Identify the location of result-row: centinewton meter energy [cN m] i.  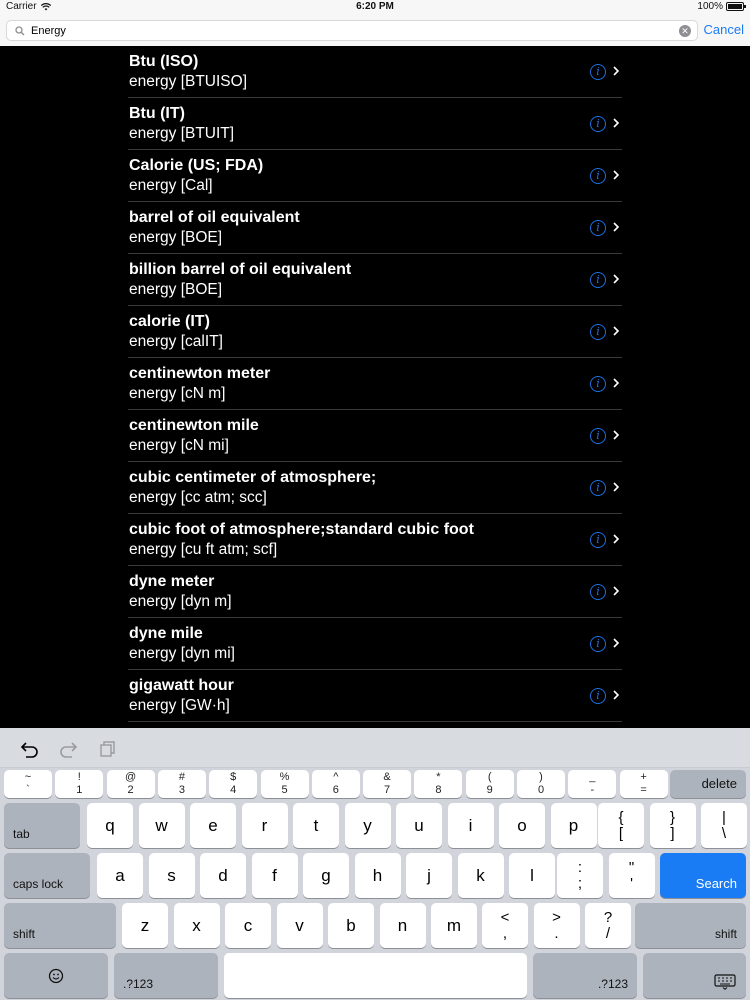
(375, 384).